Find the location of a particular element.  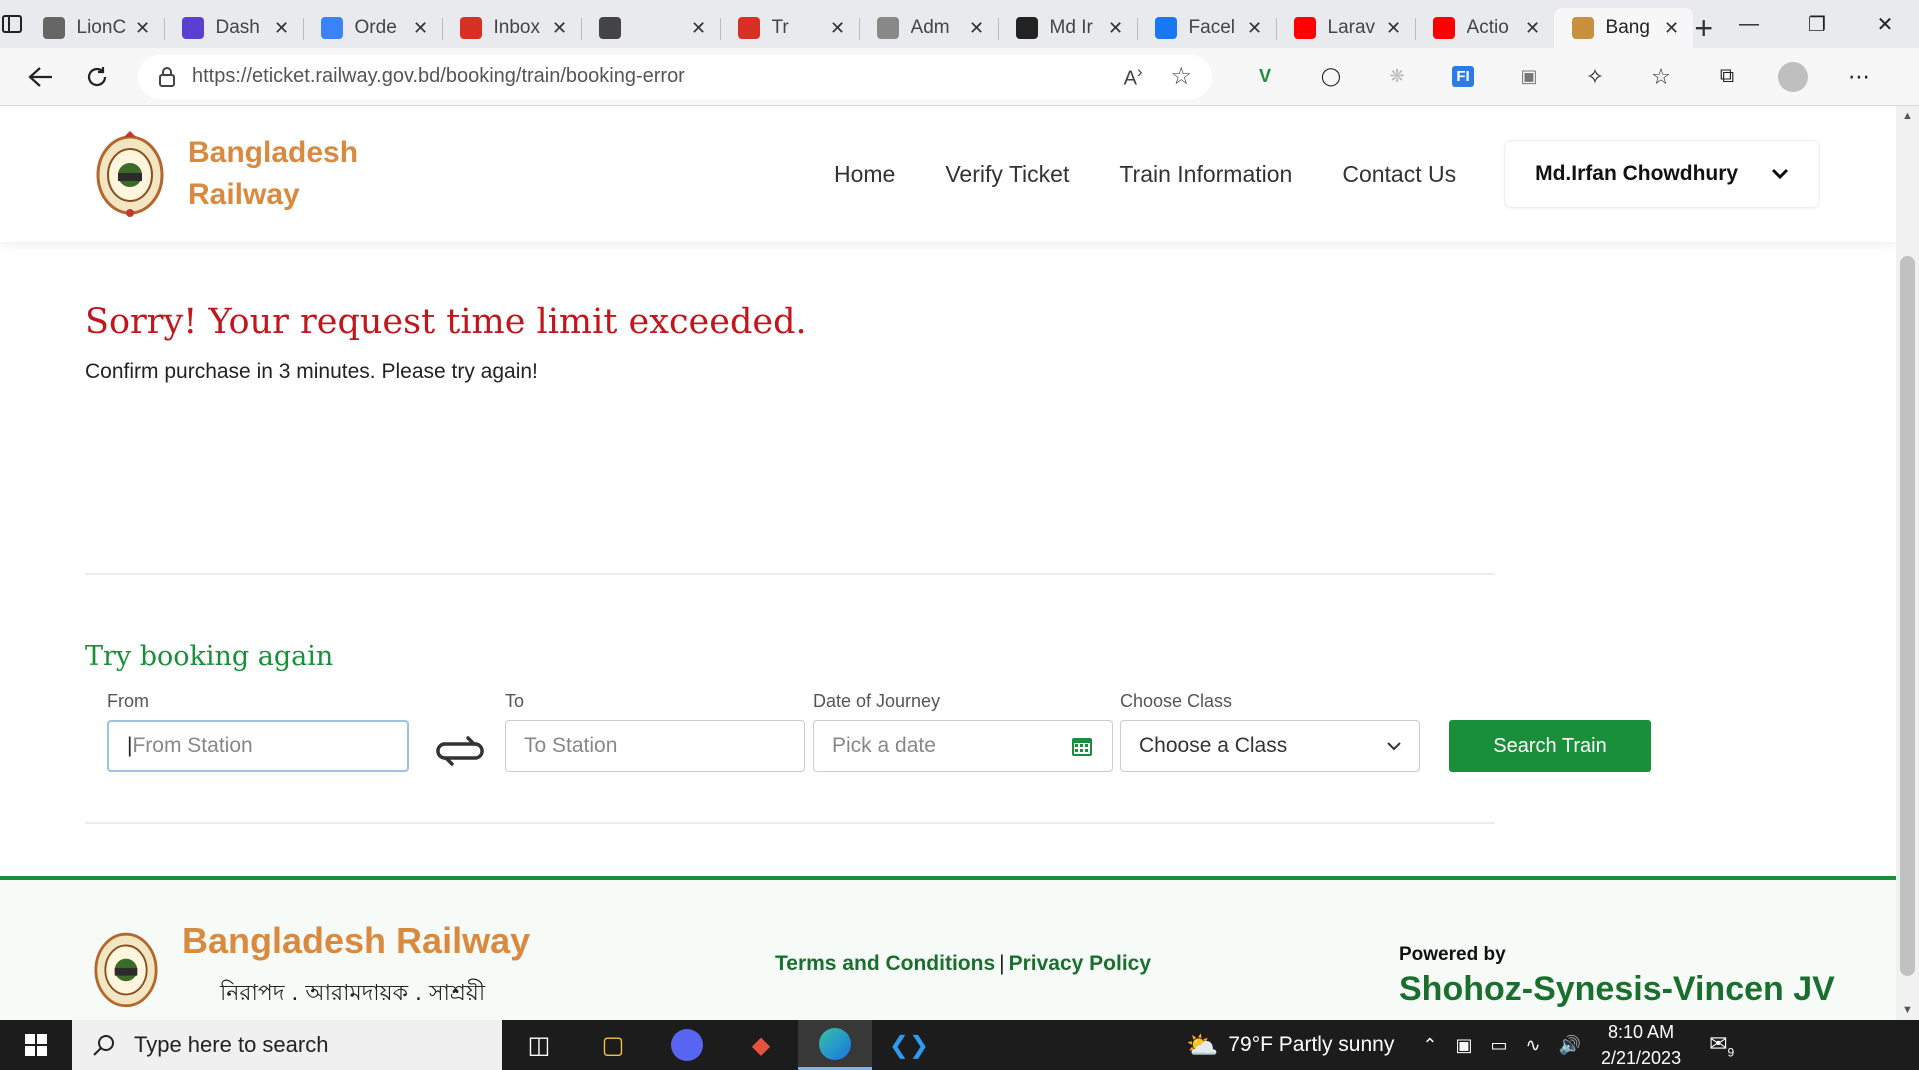

more-menu-icon: ⋯ is located at coordinates (1859, 77).